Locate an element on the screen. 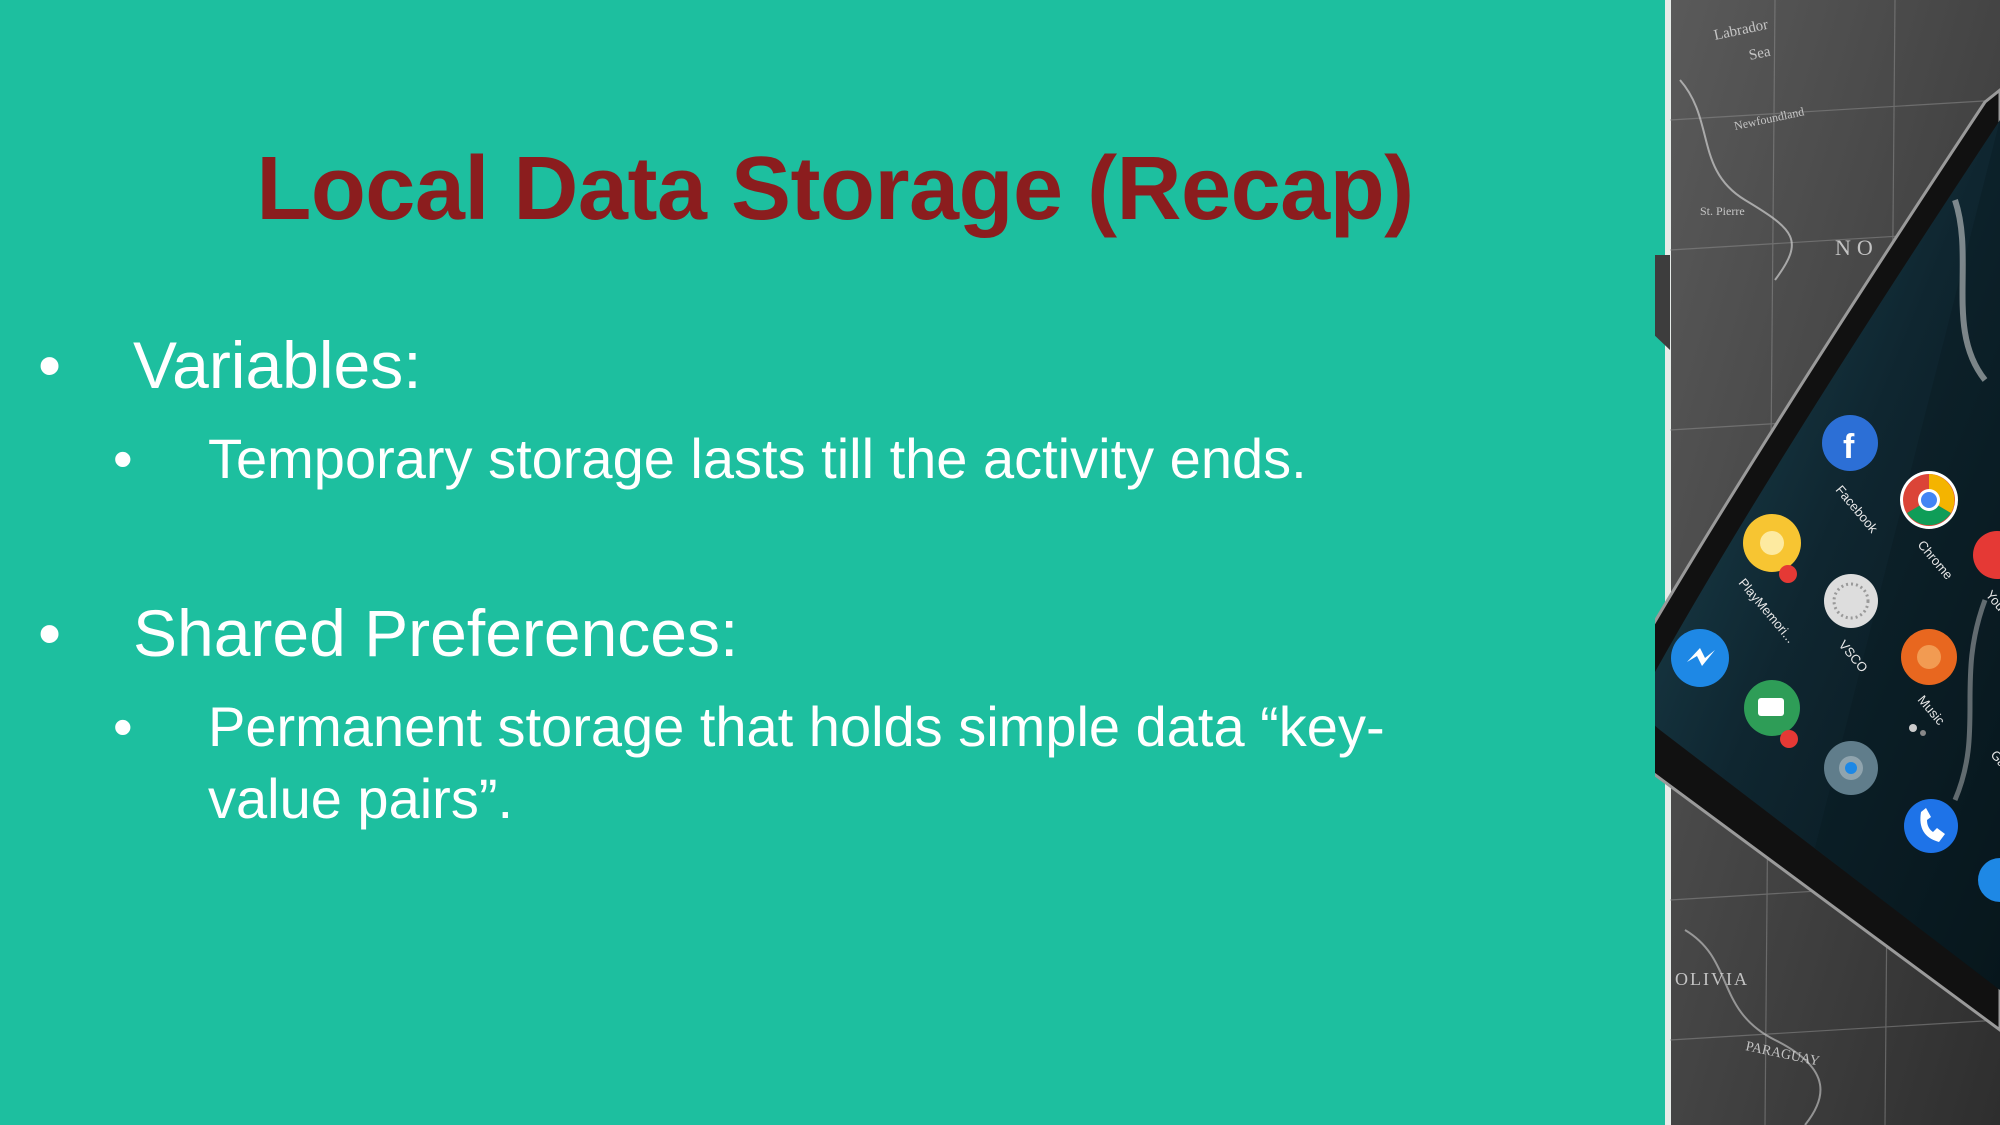 The width and height of the screenshot is (2000, 1125). svg-text: f is located at coordinates (1849, 447).